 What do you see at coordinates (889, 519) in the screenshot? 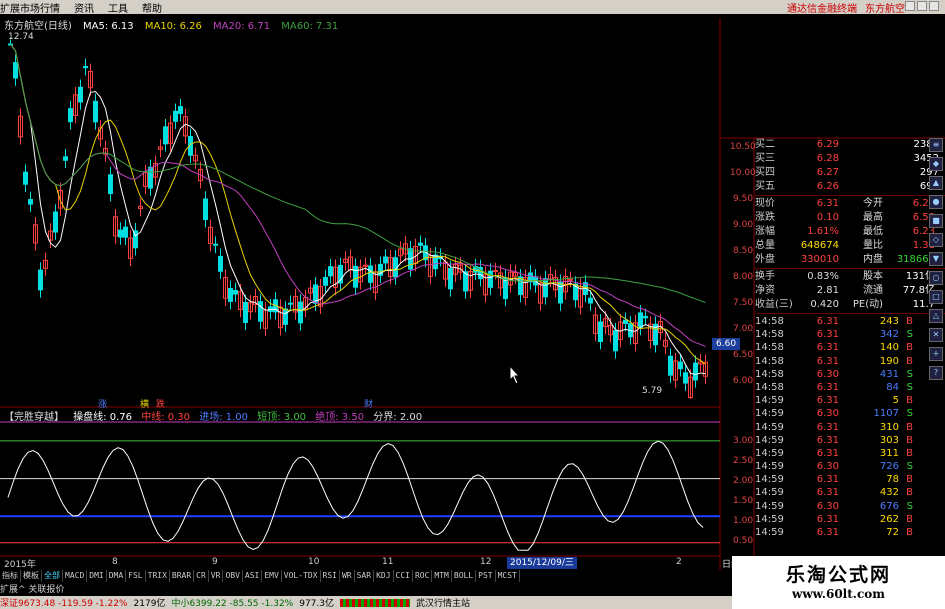
I see `tick-volume: 262` at bounding box center [889, 519].